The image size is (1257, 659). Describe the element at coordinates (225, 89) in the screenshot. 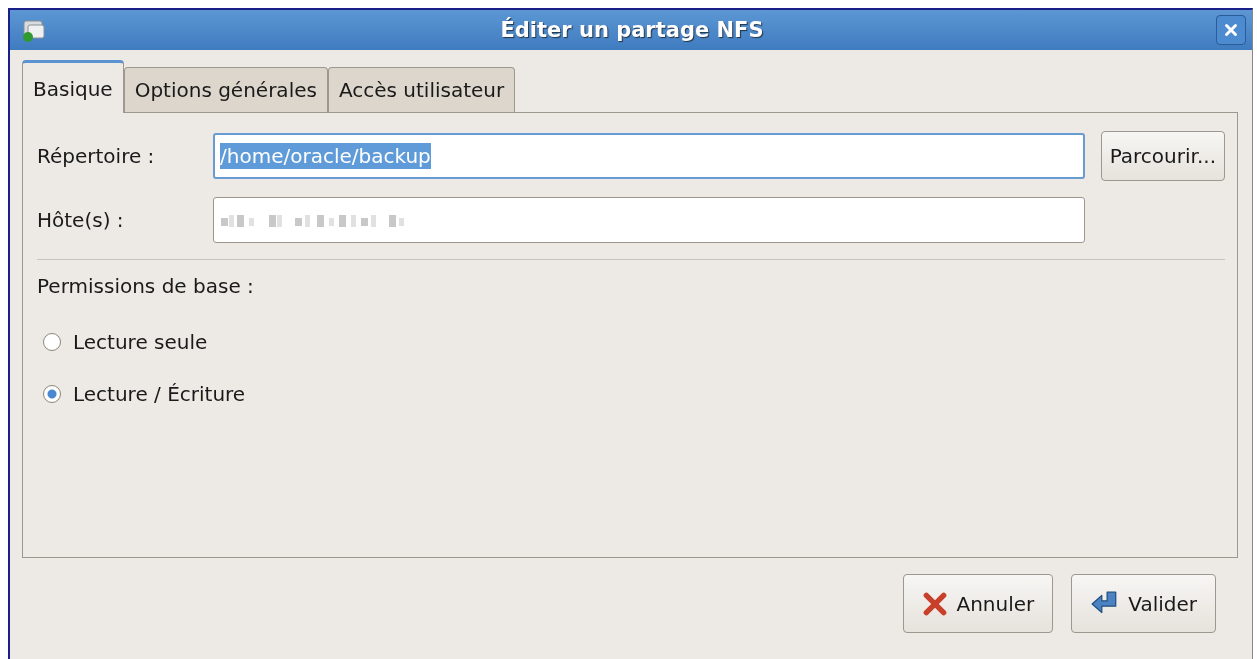

I see `tab: Options générales` at that location.